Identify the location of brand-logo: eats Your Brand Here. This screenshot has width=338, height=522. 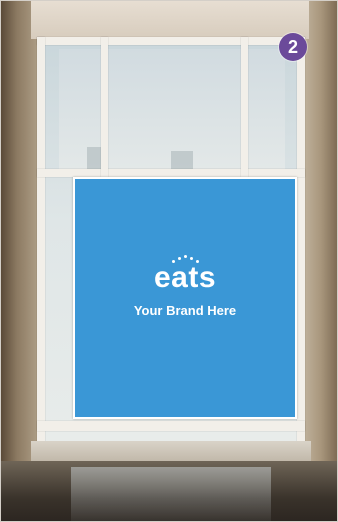
(185, 286).